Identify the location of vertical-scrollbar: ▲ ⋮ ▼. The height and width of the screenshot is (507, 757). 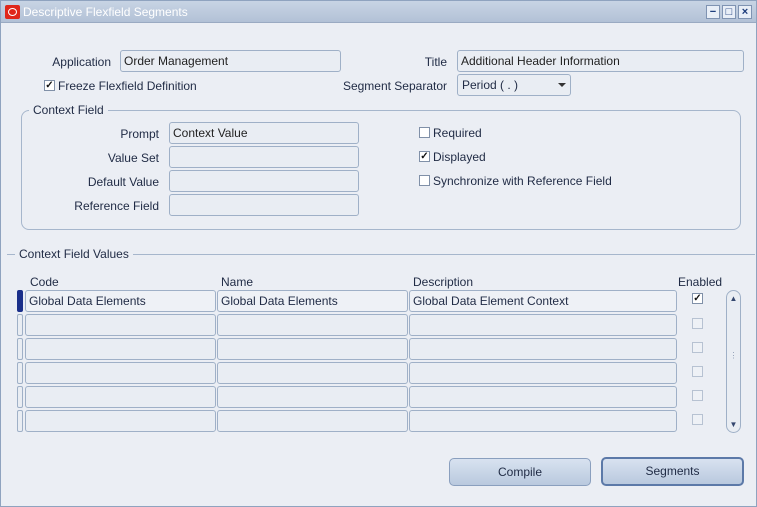
(733, 361).